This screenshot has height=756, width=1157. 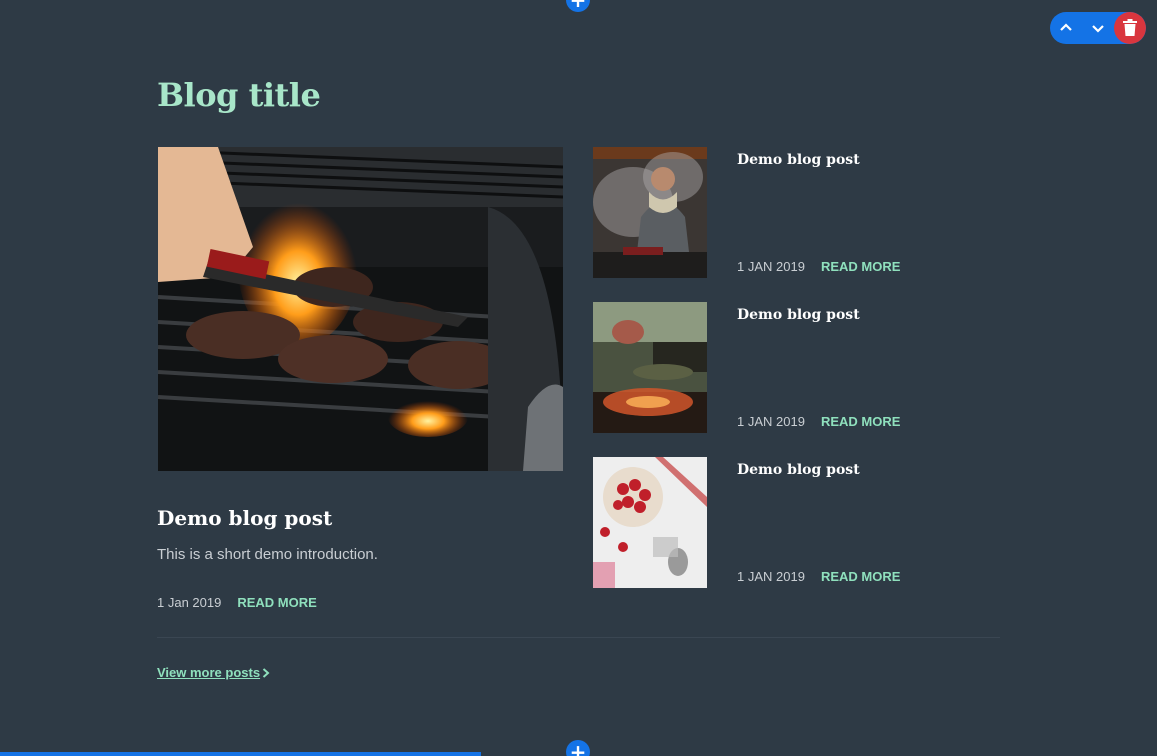 What do you see at coordinates (189, 602) in the screenshot?
I see `featured-post-date: 1 Jan 2019` at bounding box center [189, 602].